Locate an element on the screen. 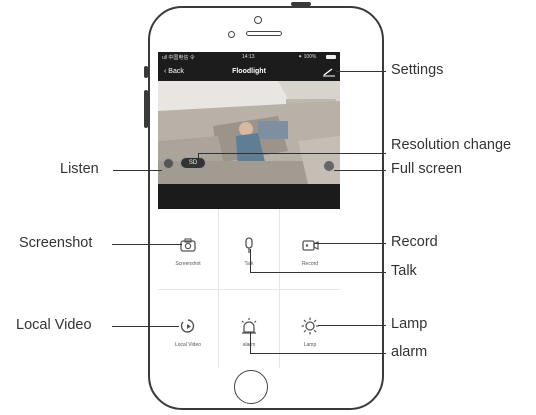  chevron-left-icon: ‹ is located at coordinates (165, 71).